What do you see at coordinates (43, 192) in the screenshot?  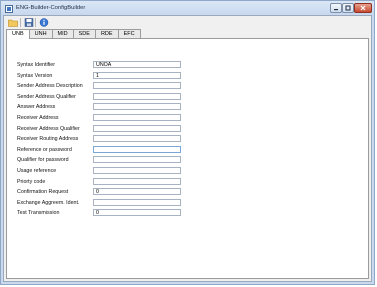 I see `field-label: Confirmation Request` at bounding box center [43, 192].